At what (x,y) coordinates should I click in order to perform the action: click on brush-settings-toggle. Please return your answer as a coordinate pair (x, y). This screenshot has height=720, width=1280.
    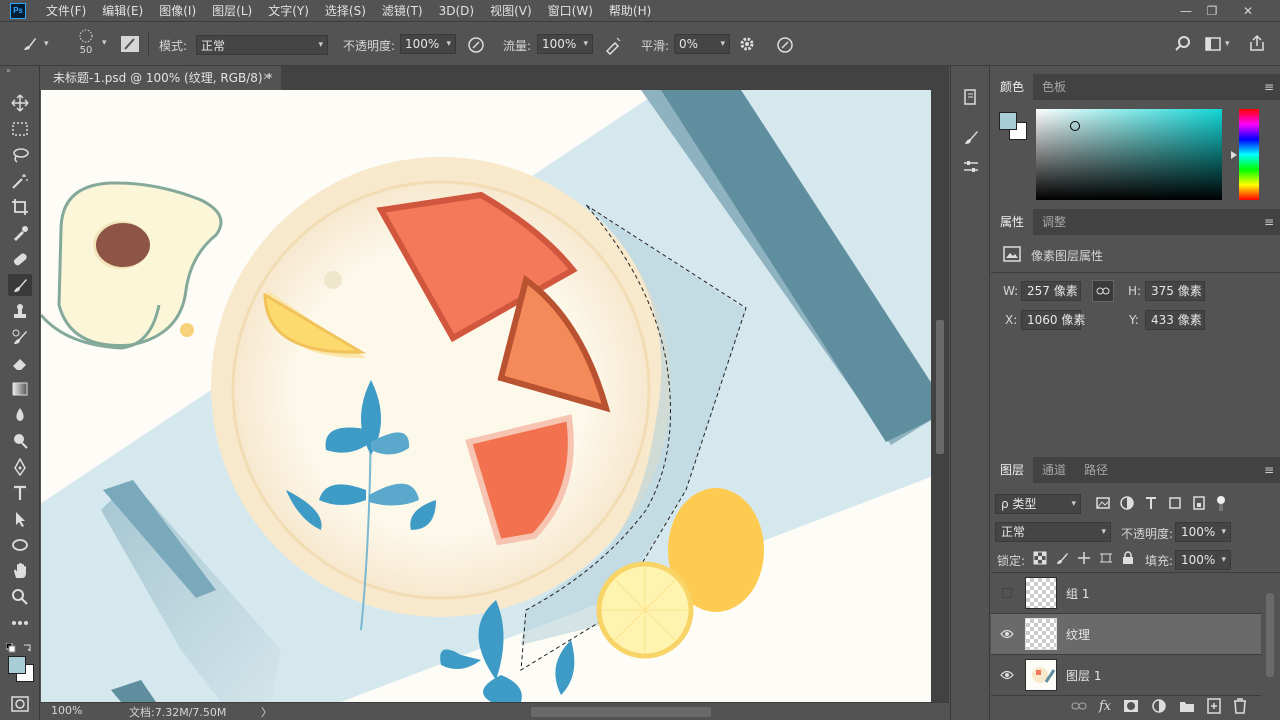
    Looking at the image, I should click on (130, 44).